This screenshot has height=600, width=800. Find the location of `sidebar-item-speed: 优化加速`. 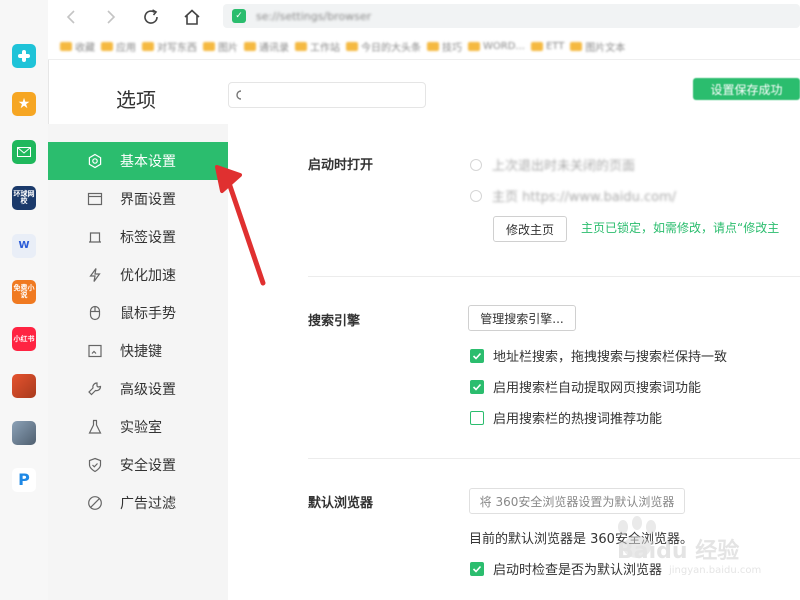

sidebar-item-speed: 优化加速 is located at coordinates (138, 275).